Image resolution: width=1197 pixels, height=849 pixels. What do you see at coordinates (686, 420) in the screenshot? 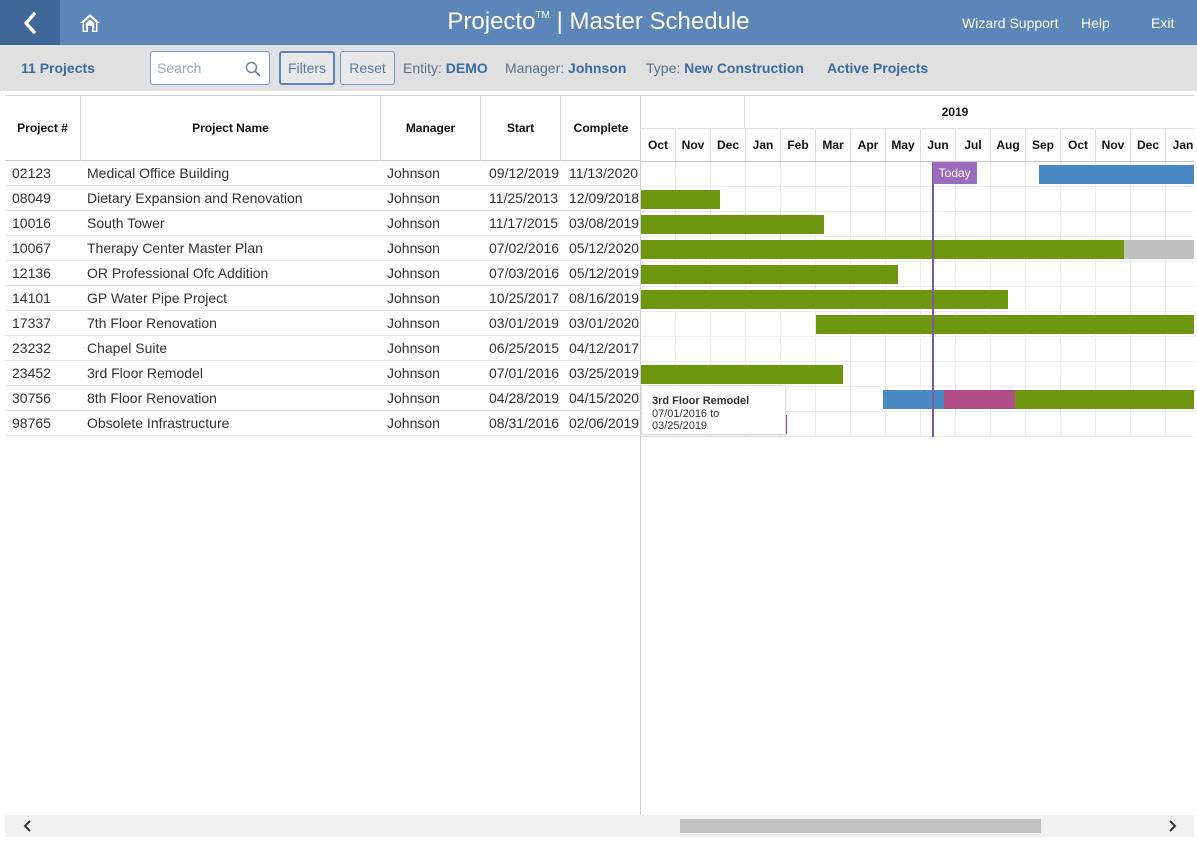
I see `tooltip-range: 07/01/2016 to 03/25/2019` at bounding box center [686, 420].